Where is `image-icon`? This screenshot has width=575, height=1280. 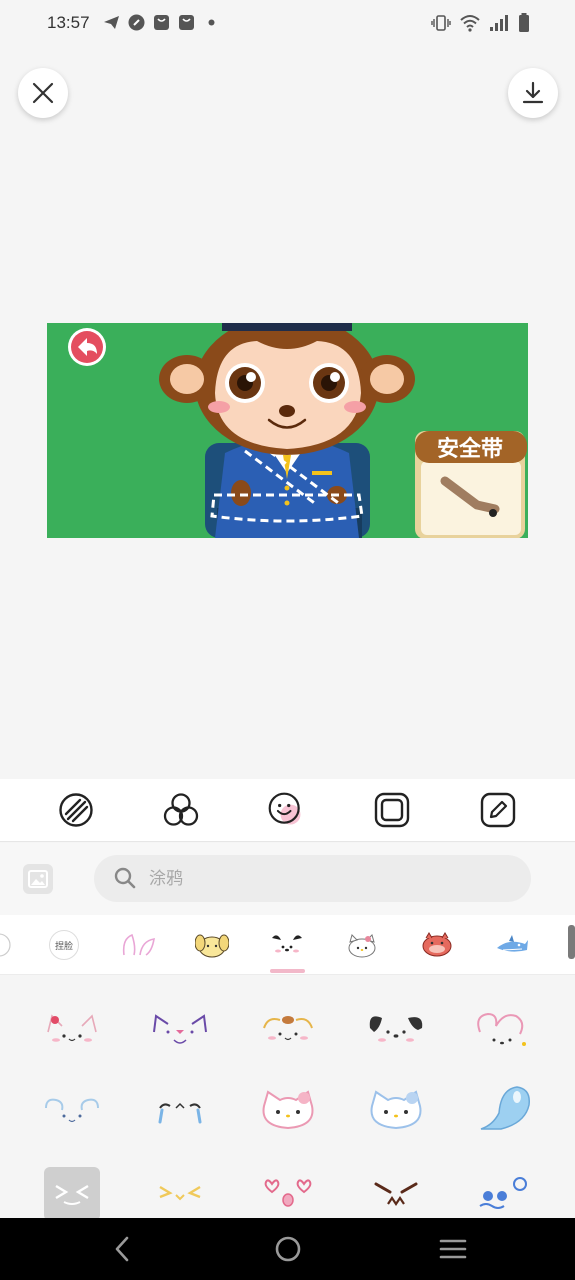 image-icon is located at coordinates (38, 879).